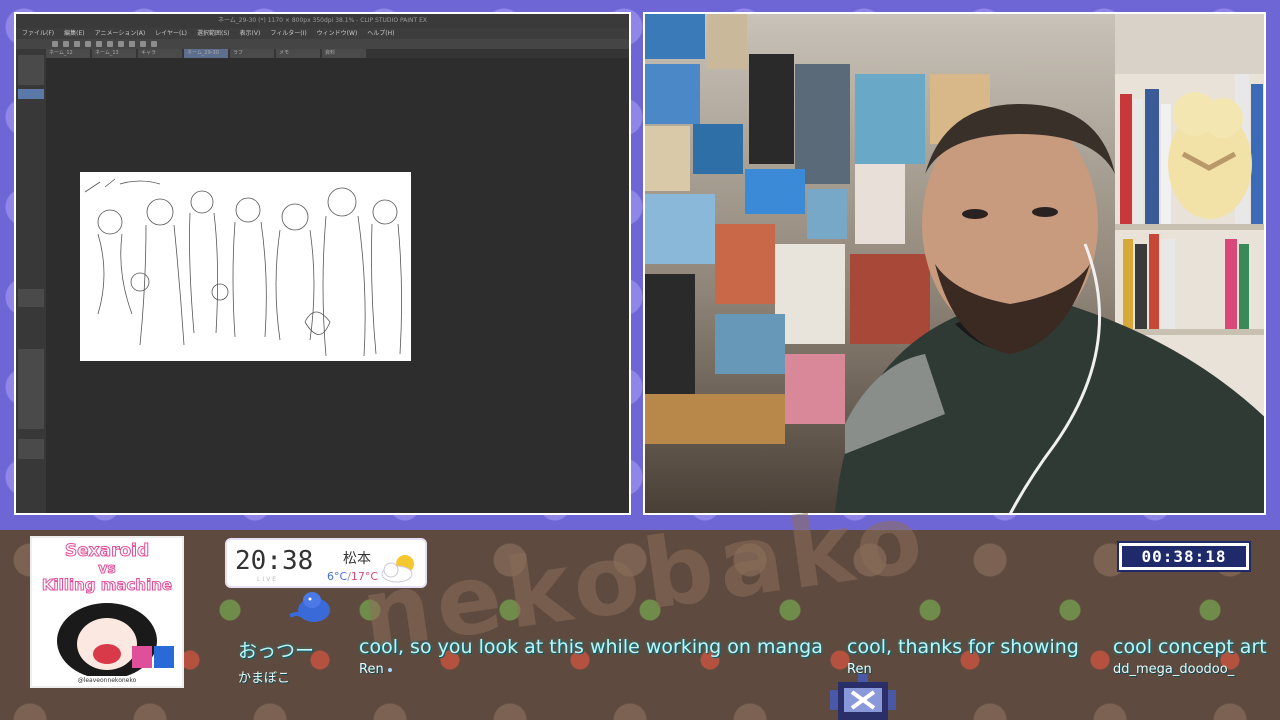 Image resolution: width=1280 pixels, height=720 pixels. I want to click on eraser-icon, so click(154, 44).